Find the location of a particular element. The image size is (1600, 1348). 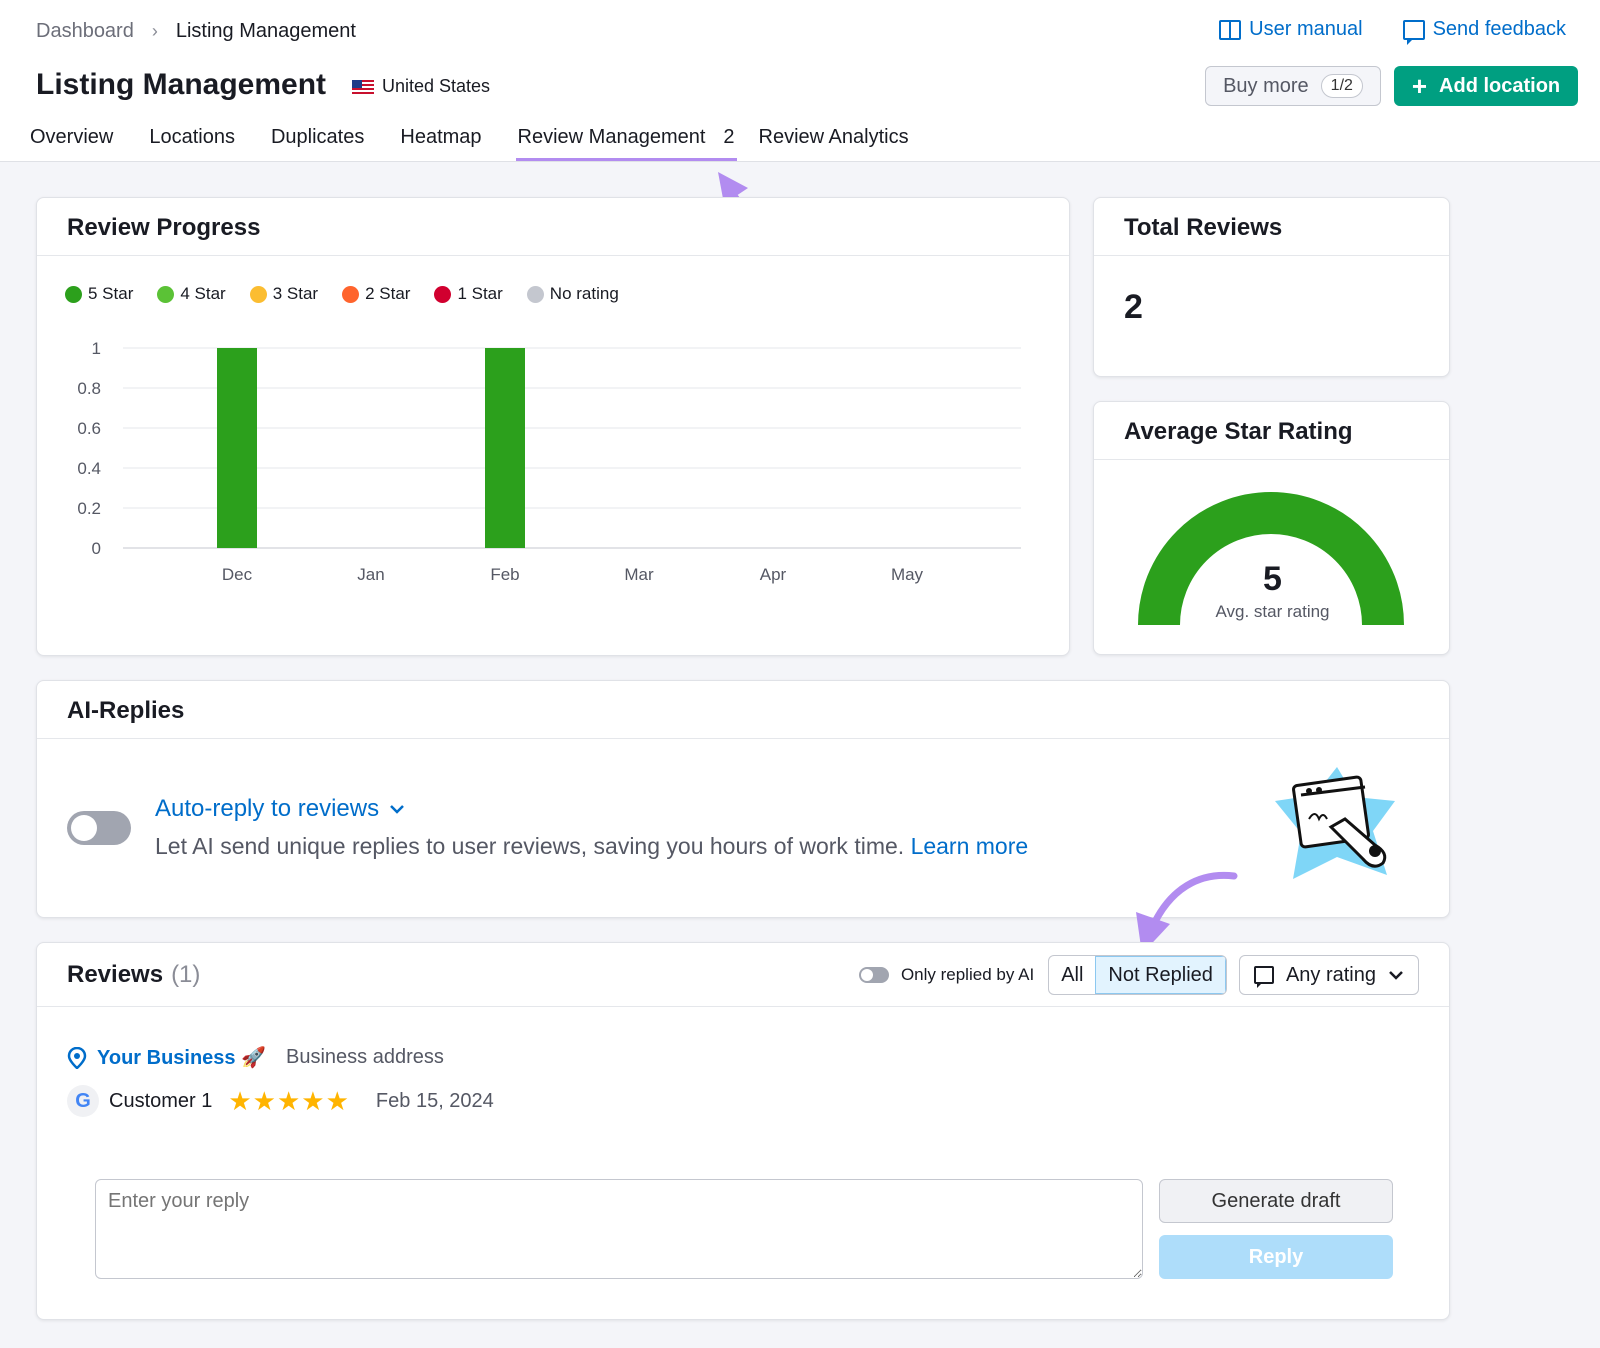

tab-label: Duplicates is located at coordinates (317, 137).